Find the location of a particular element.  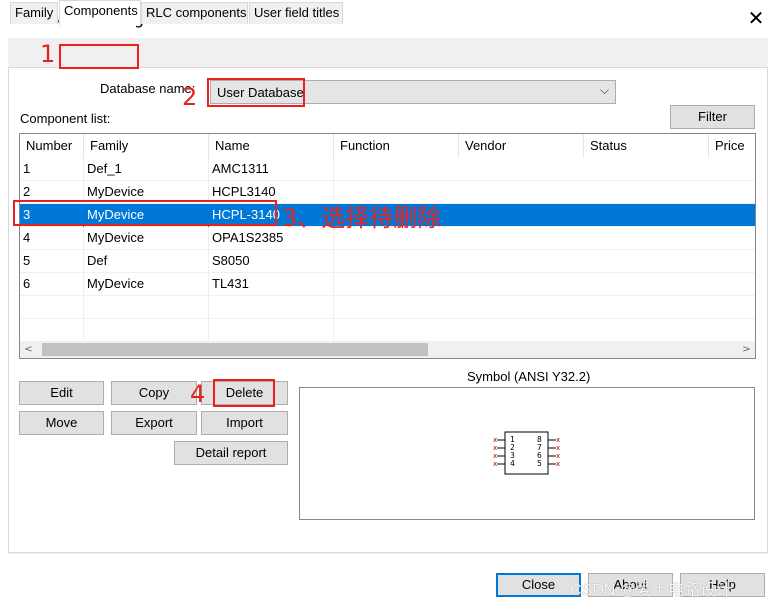

scroll-left-icon: < is located at coordinates (28, 349).